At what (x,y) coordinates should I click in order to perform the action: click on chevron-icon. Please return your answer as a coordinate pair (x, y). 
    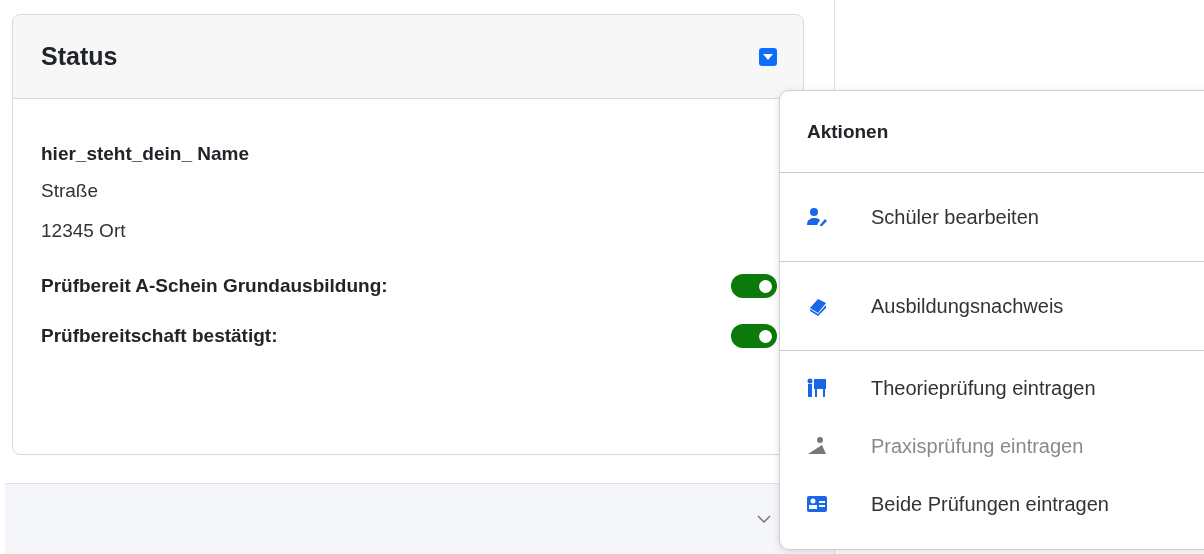
    Looking at the image, I should click on (764, 519).